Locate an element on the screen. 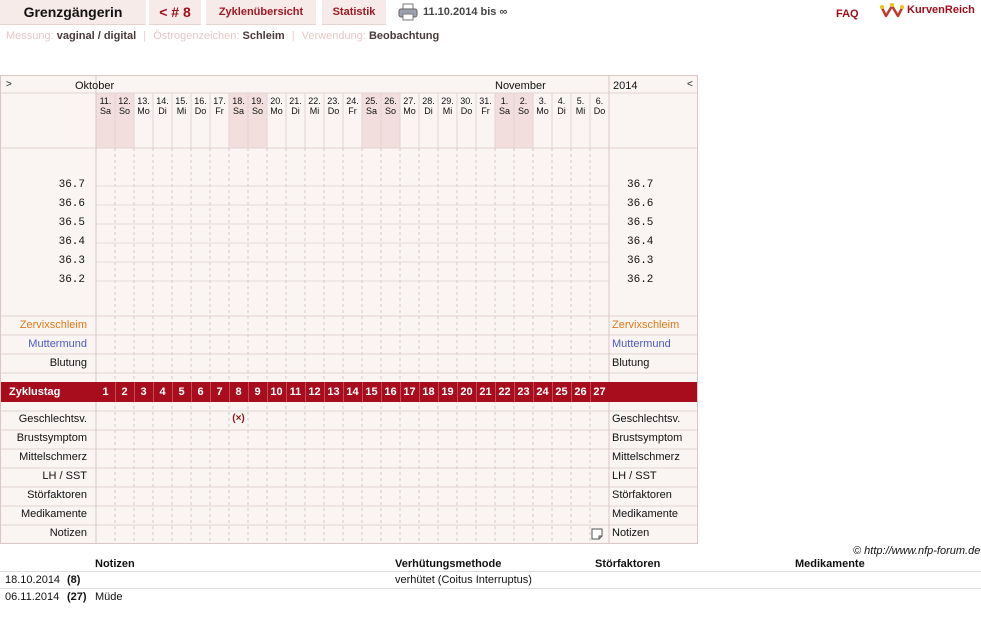 The image size is (981, 643). day-header-cell: 2. So is located at coordinates (523, 106).